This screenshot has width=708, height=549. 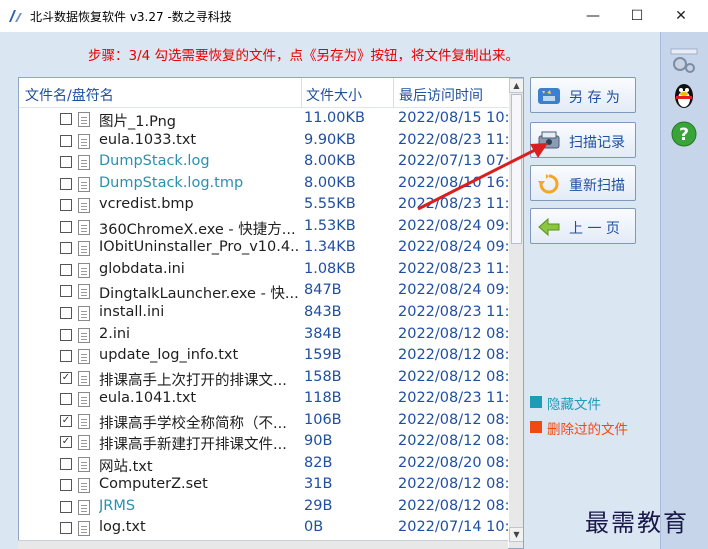 What do you see at coordinates (264, 422) in the screenshot?
I see `file-row: ✓ 排课高手学校全称简称（不... 106B 2022/08/12 08:4` at bounding box center [264, 422].